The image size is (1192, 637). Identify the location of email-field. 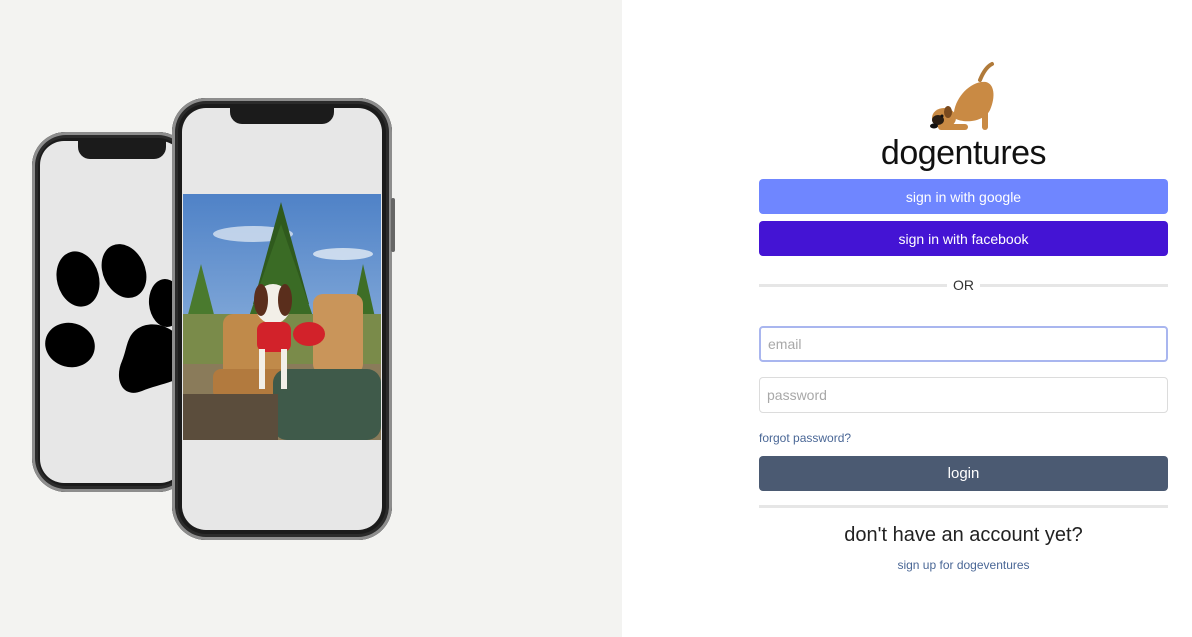
(963, 344).